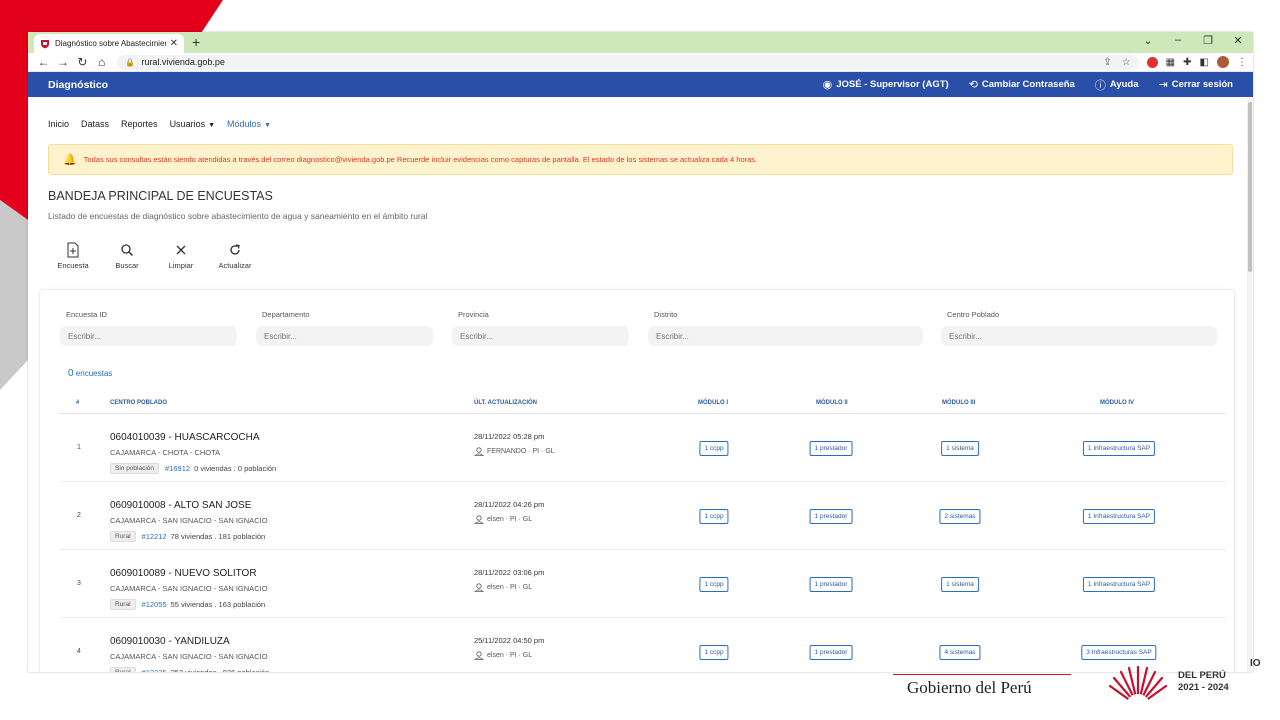  Describe the element at coordinates (1148, 40) in the screenshot. I see `tab-search-icon: ⌄` at that location.